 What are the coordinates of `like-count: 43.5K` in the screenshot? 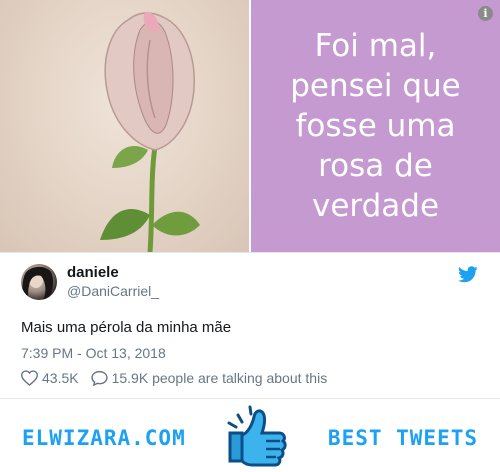 It's located at (60, 378).